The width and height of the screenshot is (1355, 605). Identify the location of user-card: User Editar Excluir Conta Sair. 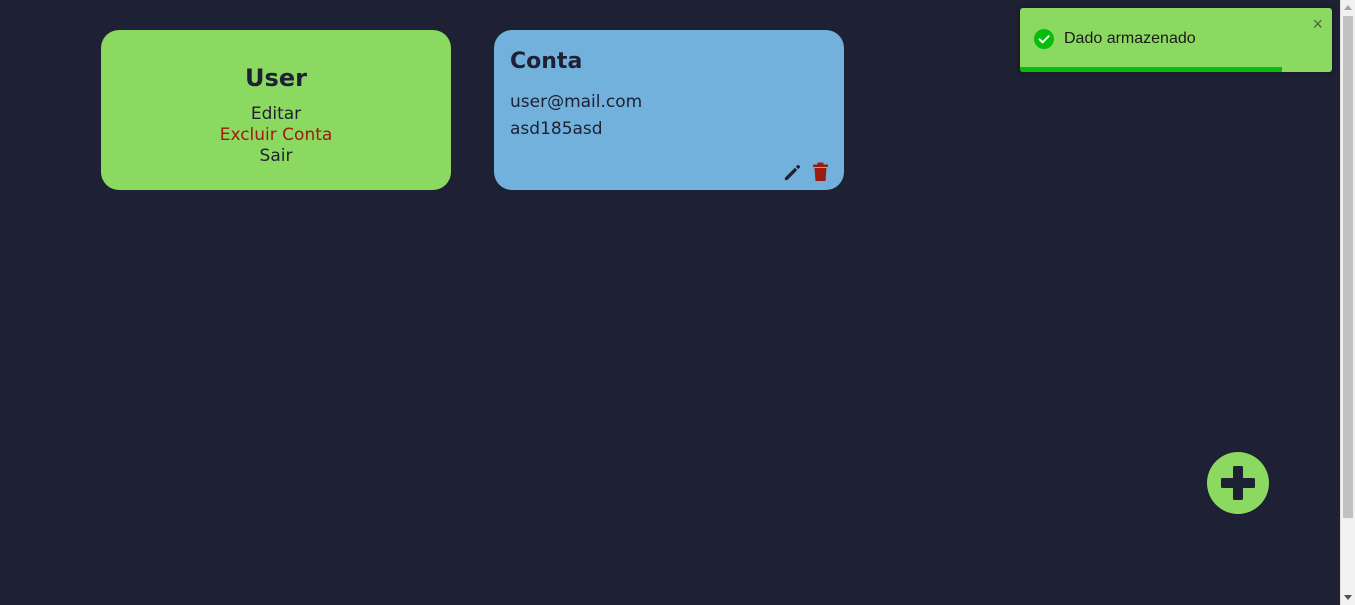
(276, 110).